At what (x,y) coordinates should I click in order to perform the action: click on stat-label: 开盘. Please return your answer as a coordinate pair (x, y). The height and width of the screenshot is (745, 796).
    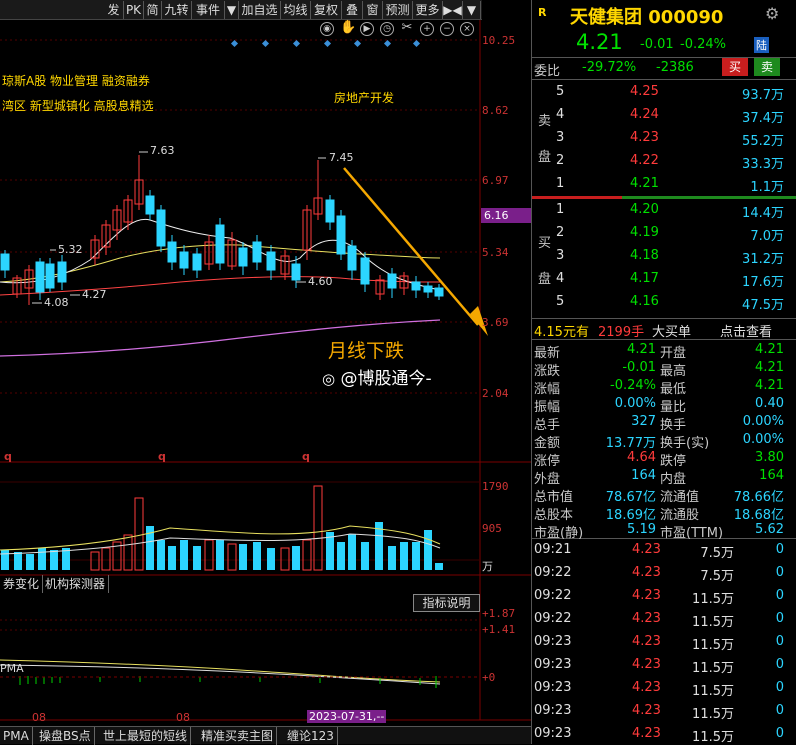
    Looking at the image, I should click on (673, 353).